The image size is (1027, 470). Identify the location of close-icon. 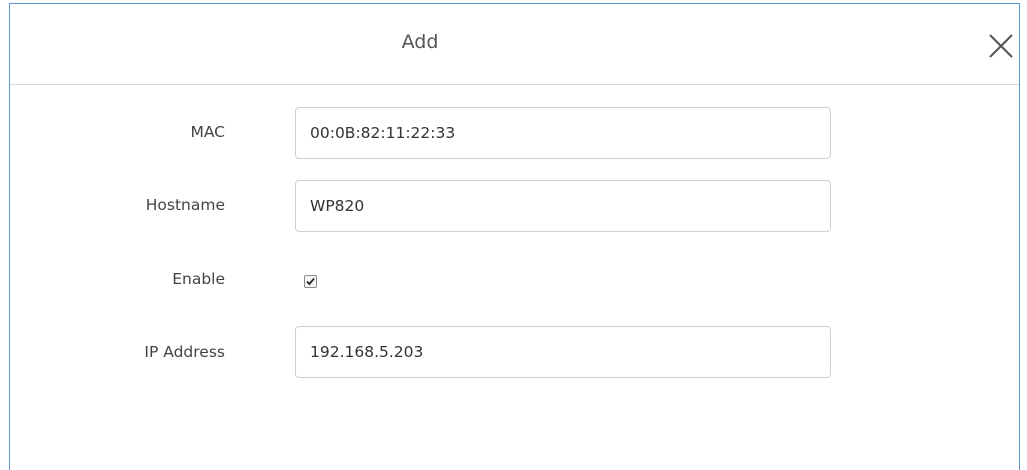
(999, 46).